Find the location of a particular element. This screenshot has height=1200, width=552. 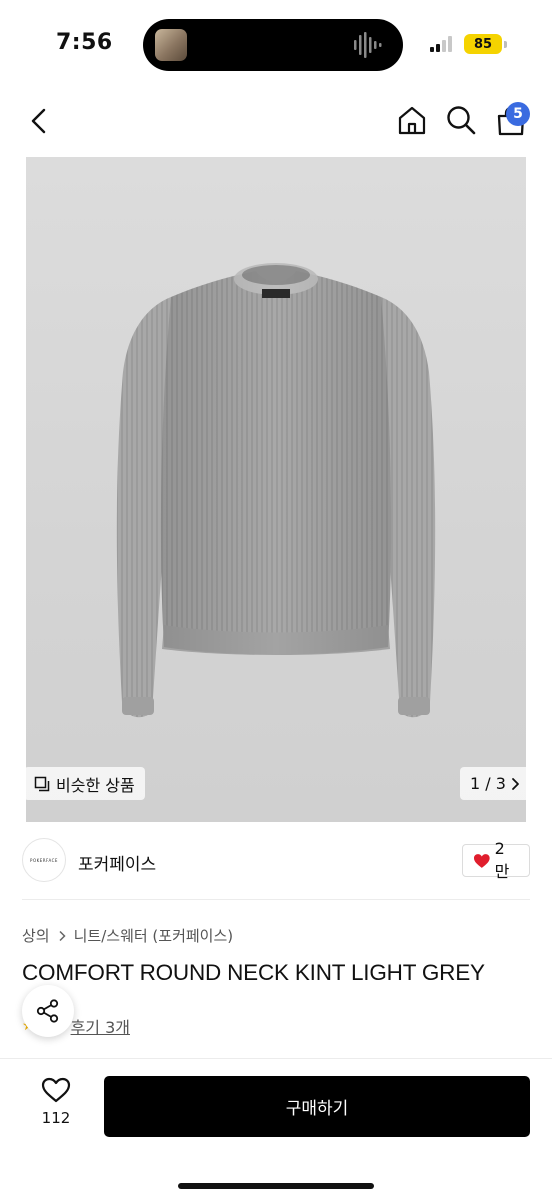

dynamic-island is located at coordinates (273, 45).